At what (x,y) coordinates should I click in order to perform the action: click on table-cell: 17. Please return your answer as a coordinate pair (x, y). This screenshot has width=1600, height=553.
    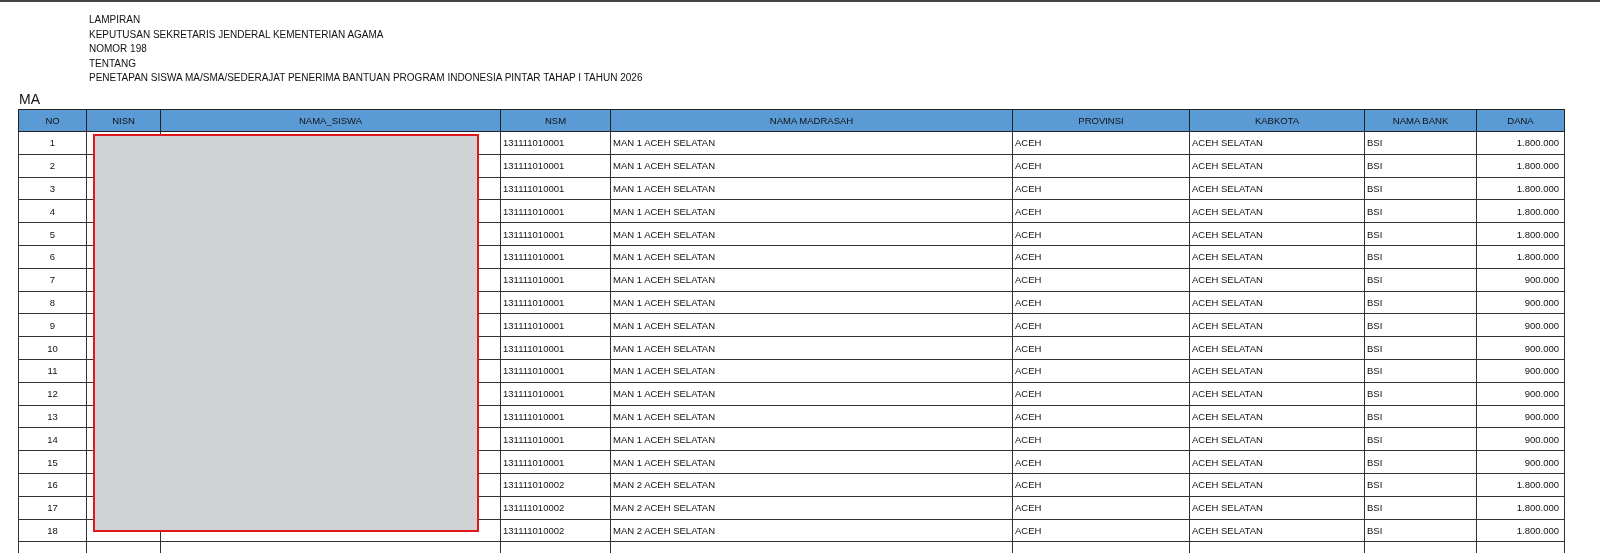
    Looking at the image, I should click on (52, 507).